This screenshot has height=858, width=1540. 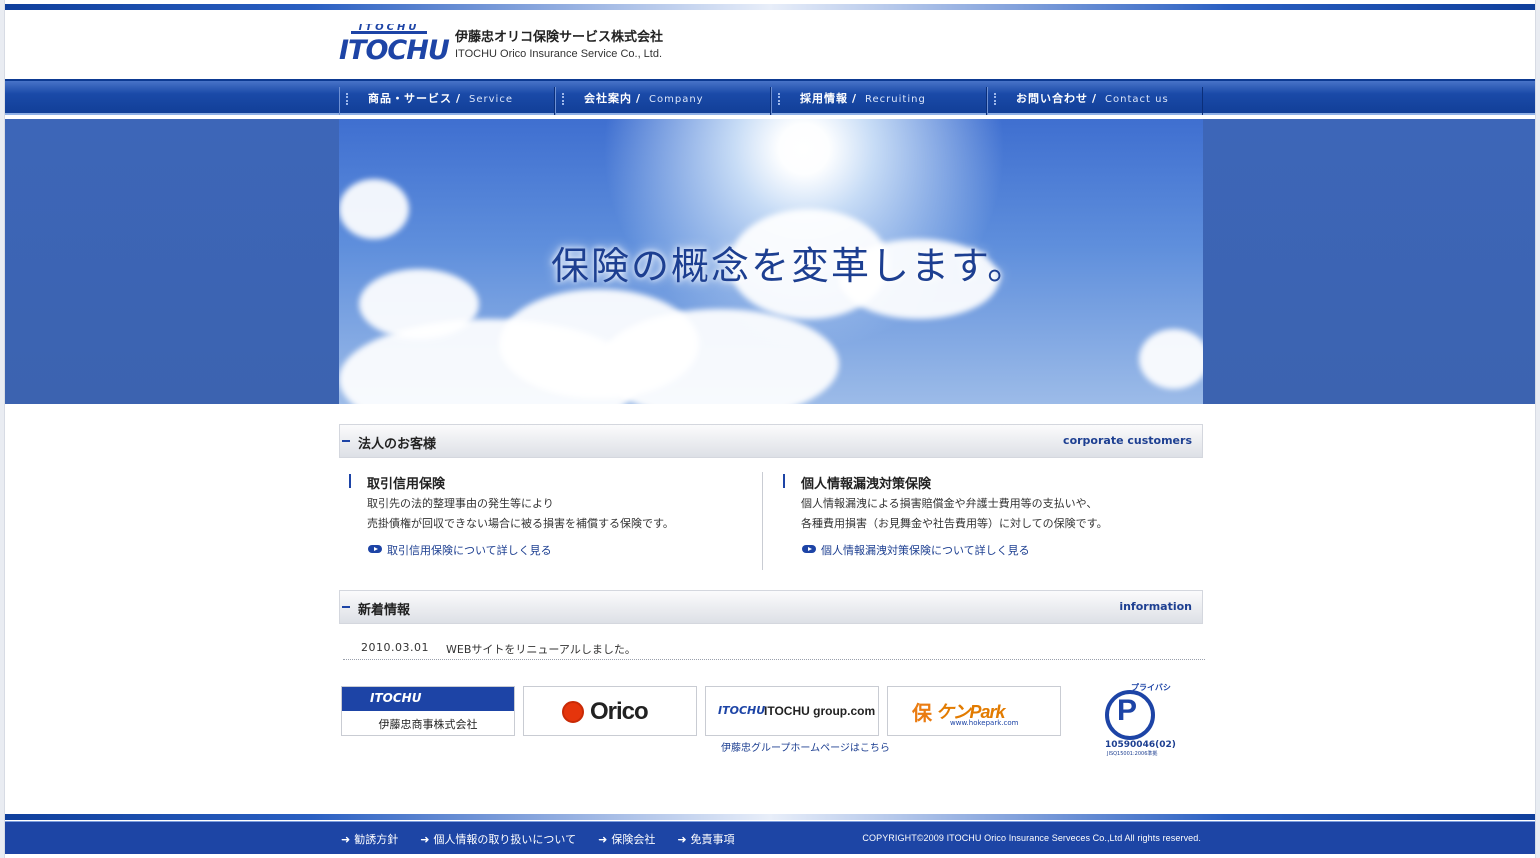 I want to click on footer-link-insurers: ➜ 保険会社, so click(x=626, y=839).